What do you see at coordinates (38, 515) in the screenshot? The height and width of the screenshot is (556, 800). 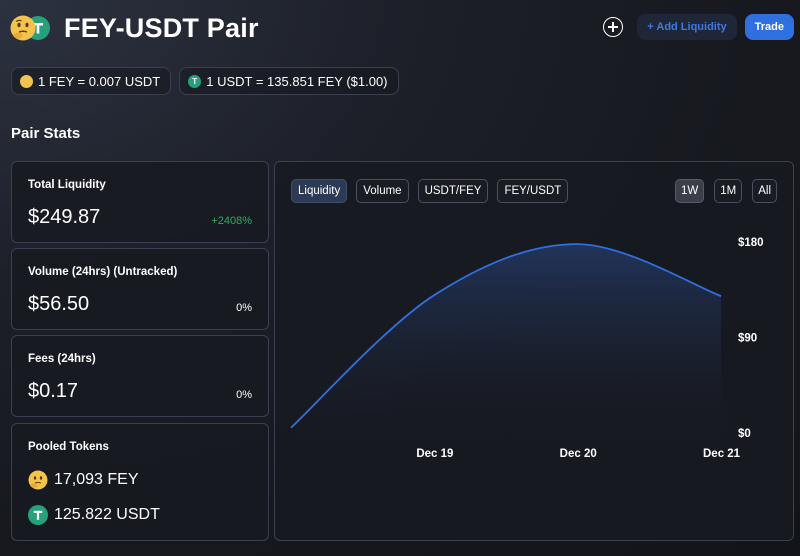 I see `usdt-icon` at bounding box center [38, 515].